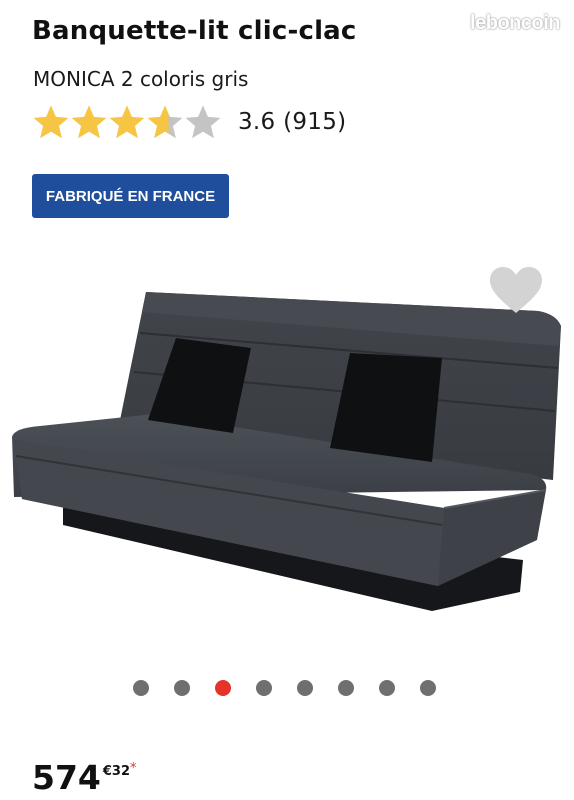 The height and width of the screenshot is (800, 574). Describe the element at coordinates (133, 768) in the screenshot. I see `price-asterisk: *` at that location.